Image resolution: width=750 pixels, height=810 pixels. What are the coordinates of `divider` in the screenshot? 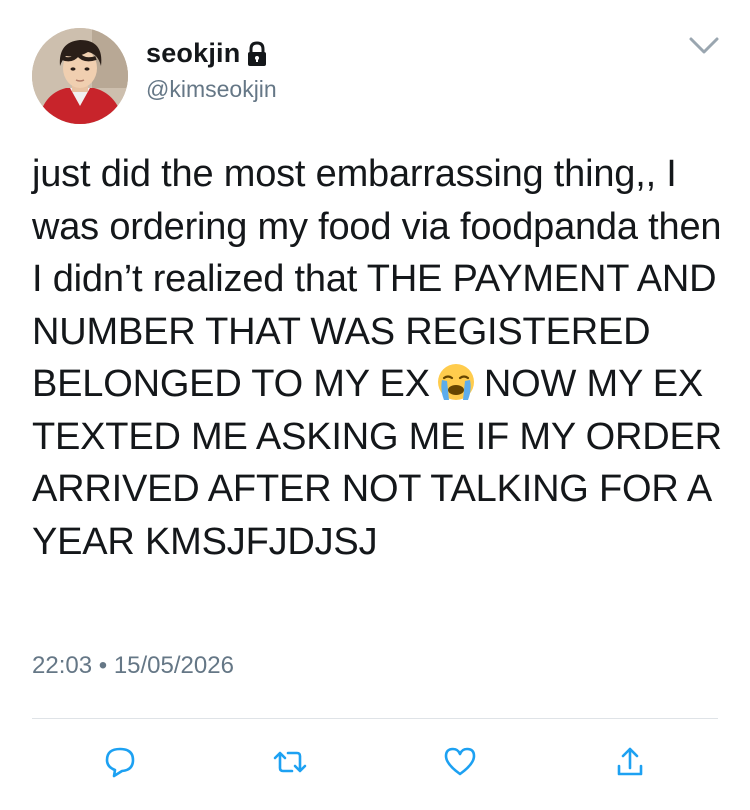 It's located at (375, 718).